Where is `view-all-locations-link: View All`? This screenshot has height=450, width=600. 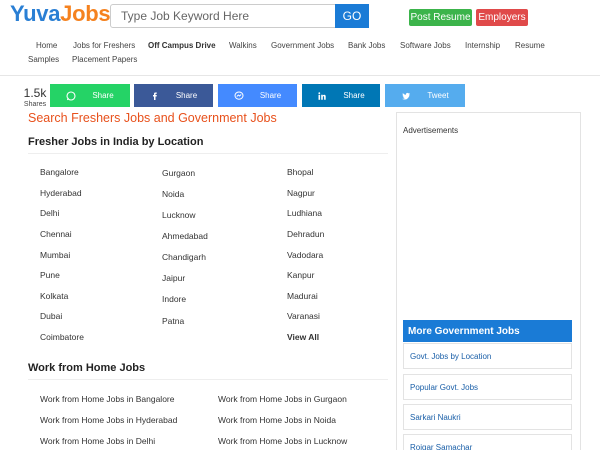
view-all-locations-link: View All is located at coordinates (303, 337).